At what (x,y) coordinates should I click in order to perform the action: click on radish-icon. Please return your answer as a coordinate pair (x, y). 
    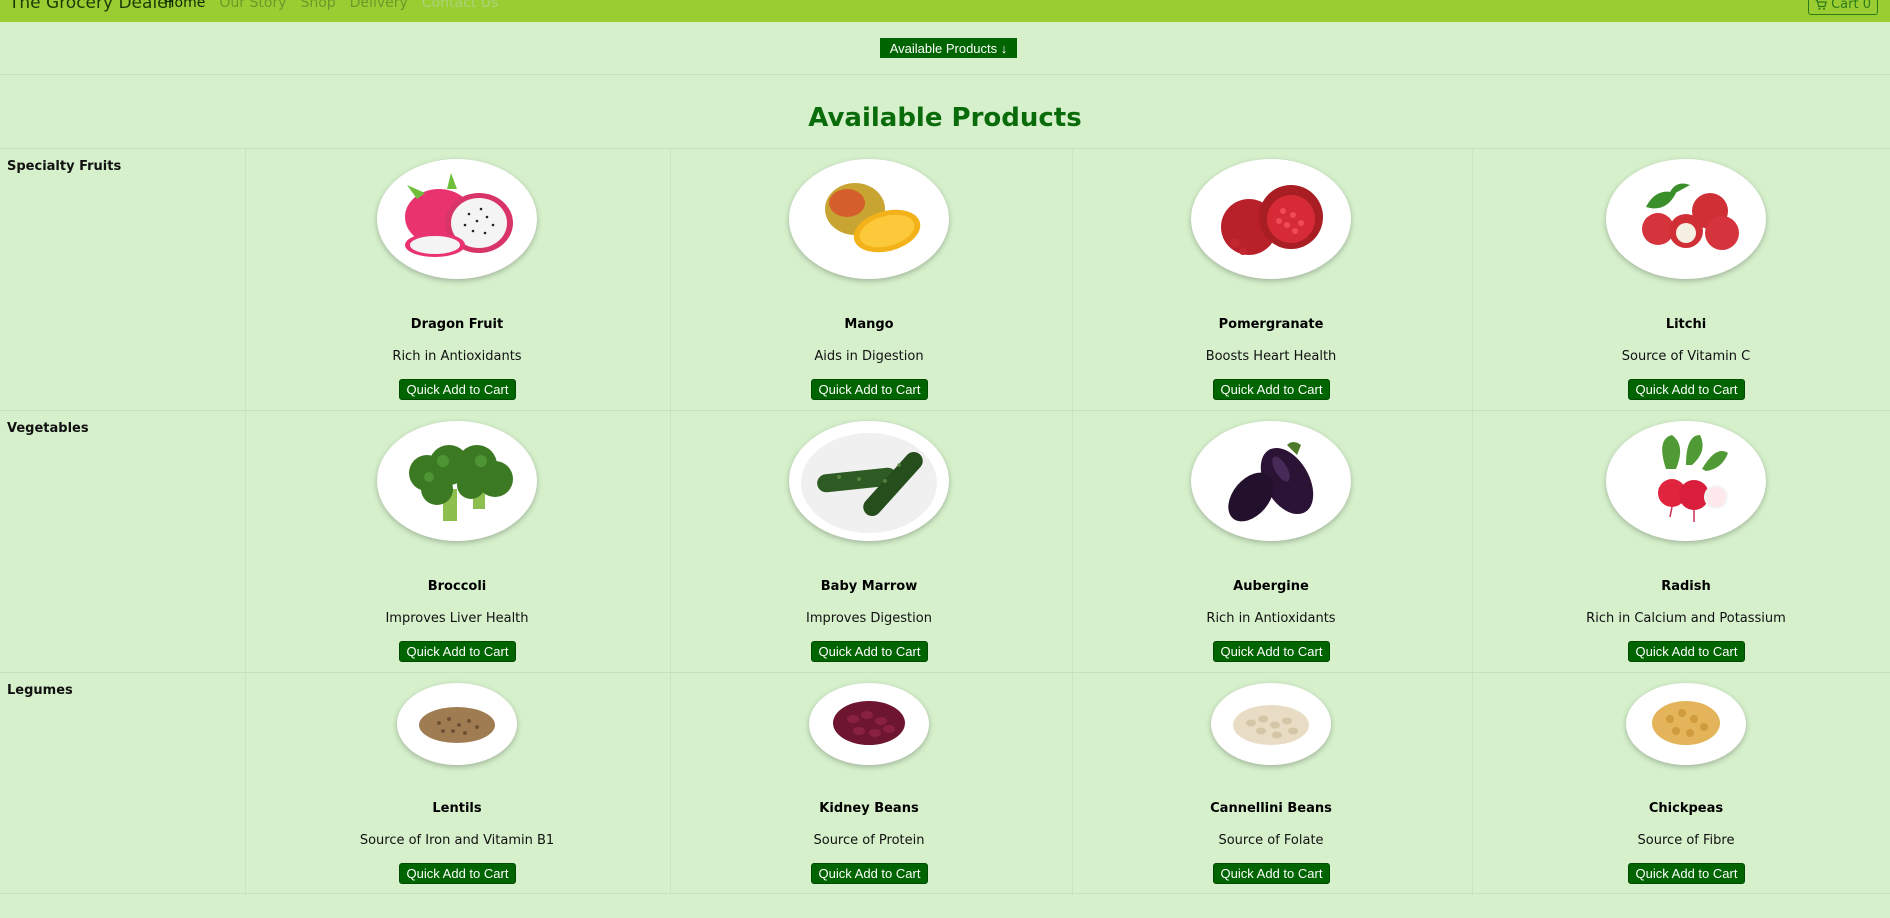
    Looking at the image, I should click on (1686, 481).